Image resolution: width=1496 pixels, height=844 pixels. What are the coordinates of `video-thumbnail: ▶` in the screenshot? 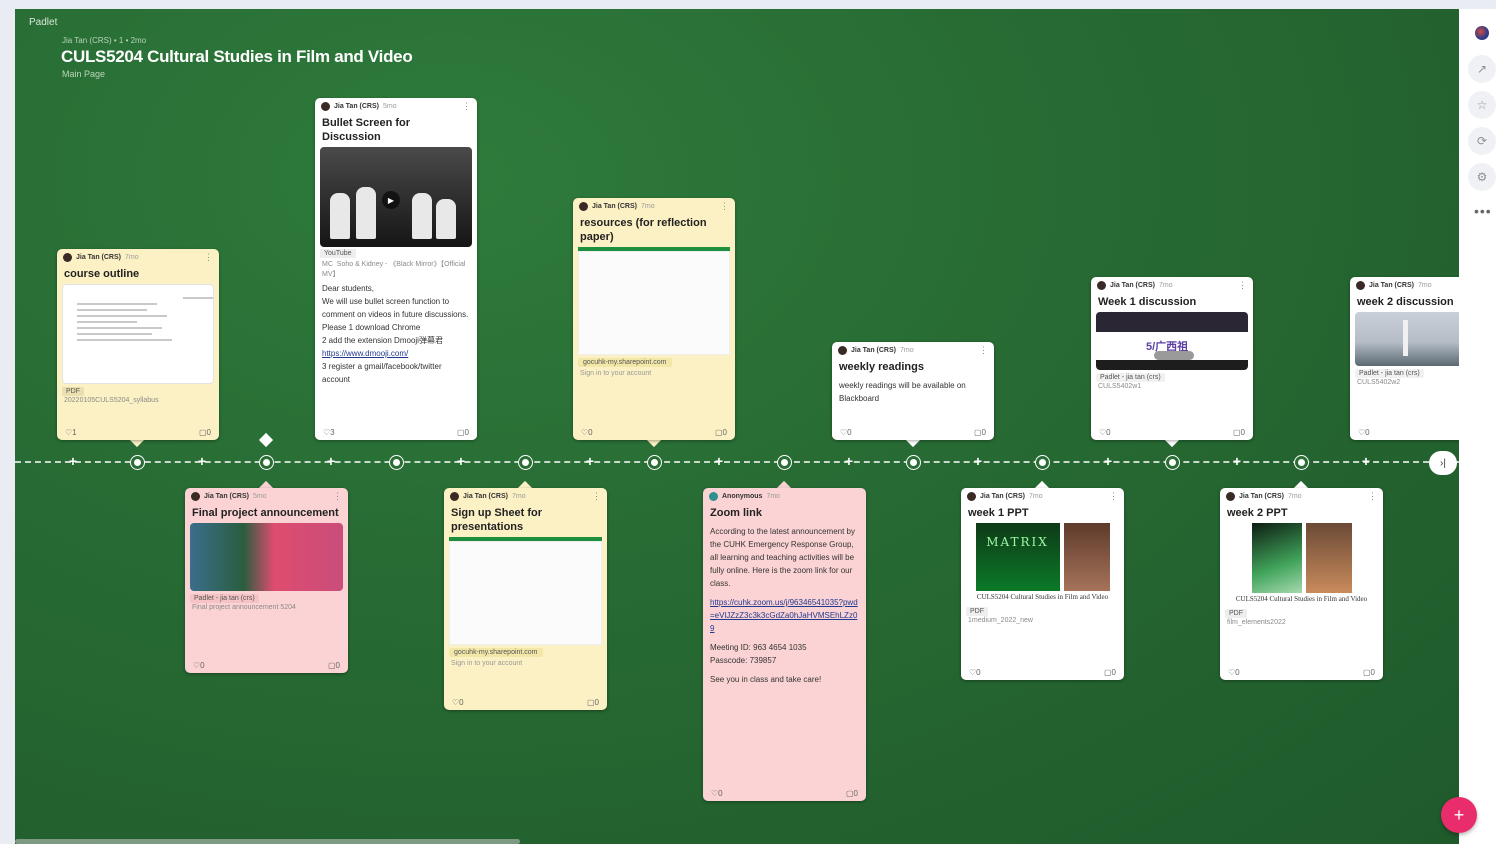 It's located at (396, 197).